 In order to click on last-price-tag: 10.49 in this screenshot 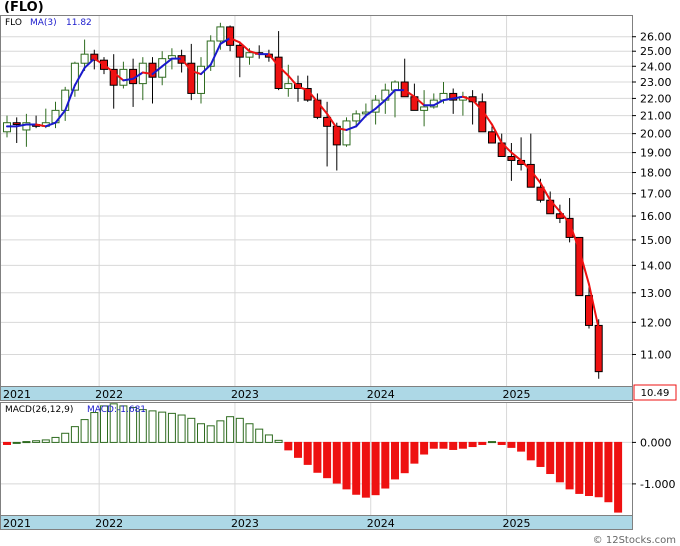, I will do `click(655, 393)`.